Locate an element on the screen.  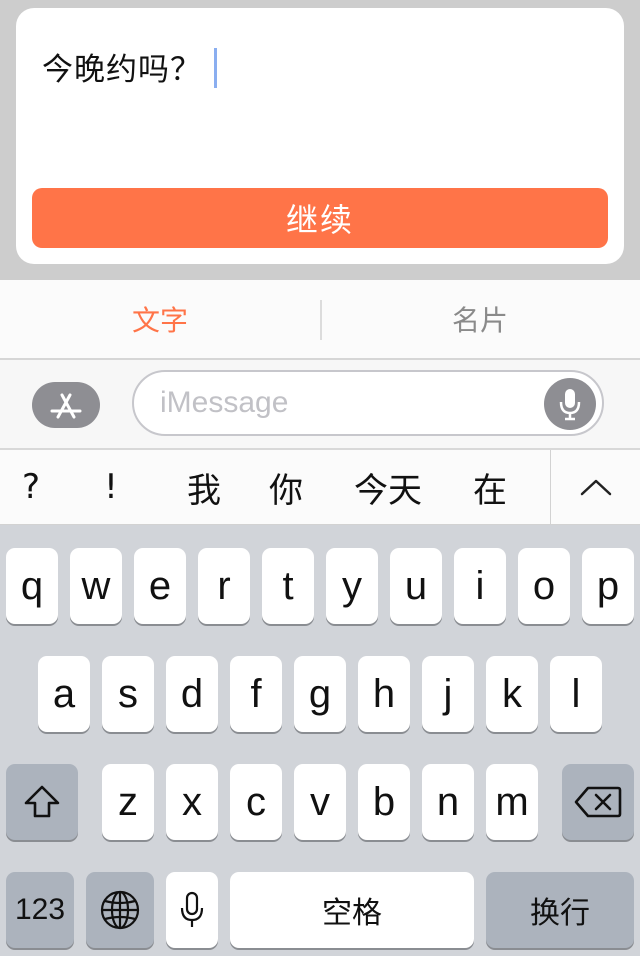
key: c is located at coordinates (256, 802).